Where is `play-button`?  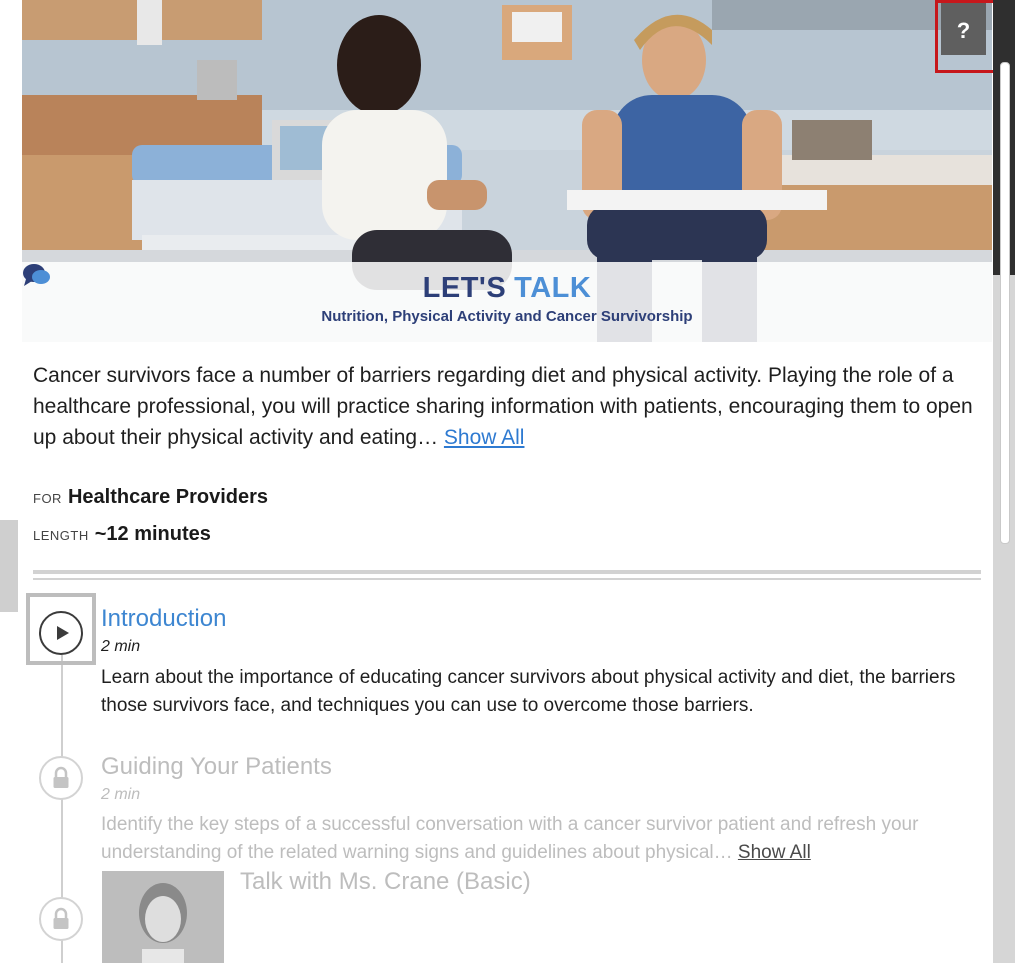
play-button is located at coordinates (61, 633).